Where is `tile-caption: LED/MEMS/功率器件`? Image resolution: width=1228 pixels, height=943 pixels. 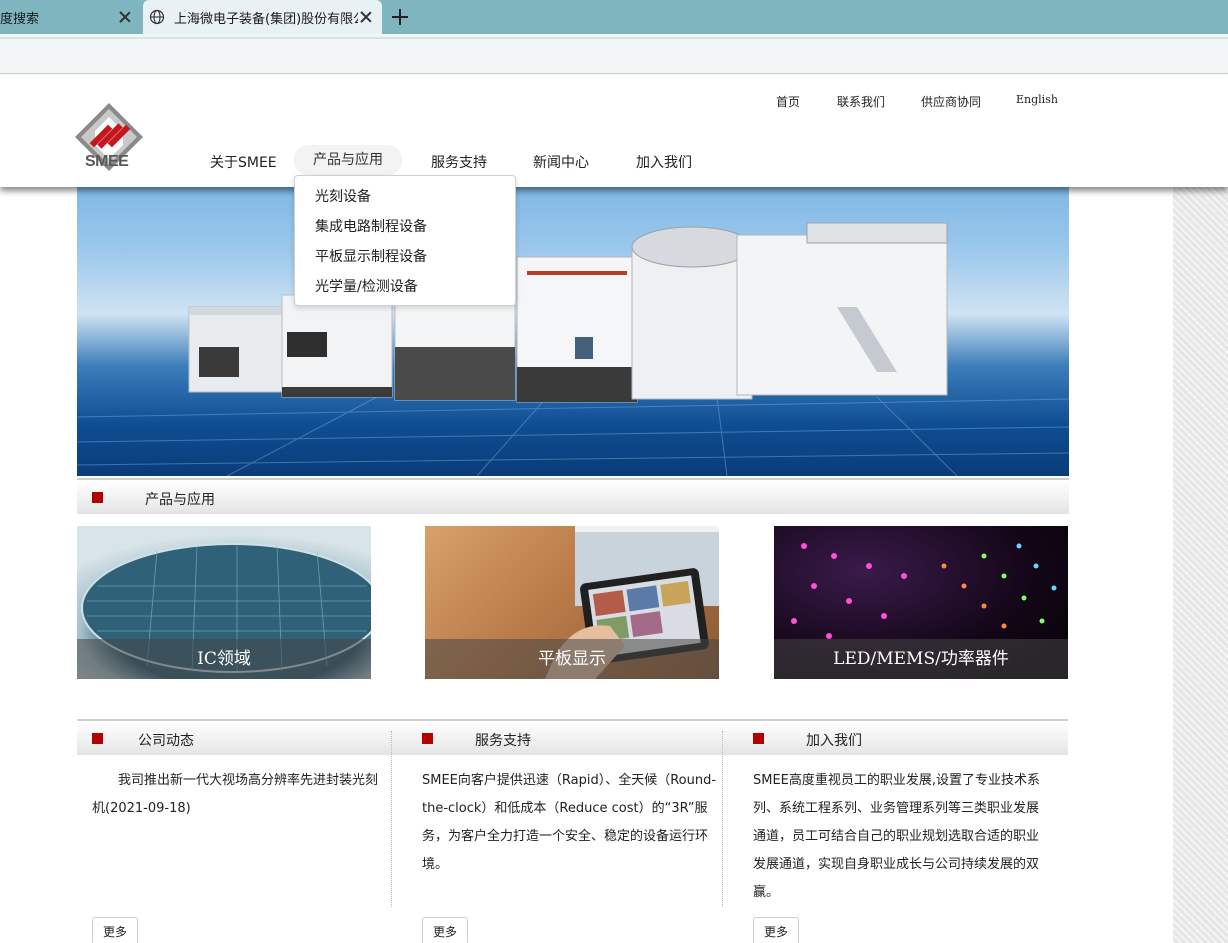 tile-caption: LED/MEMS/功率器件 is located at coordinates (921, 659).